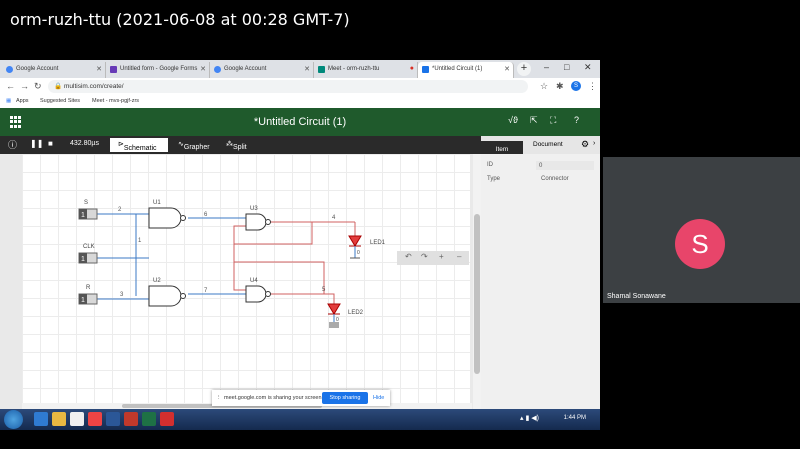 This screenshot has height=449, width=800. I want to click on close-window-icon: ✕, so click(588, 67).